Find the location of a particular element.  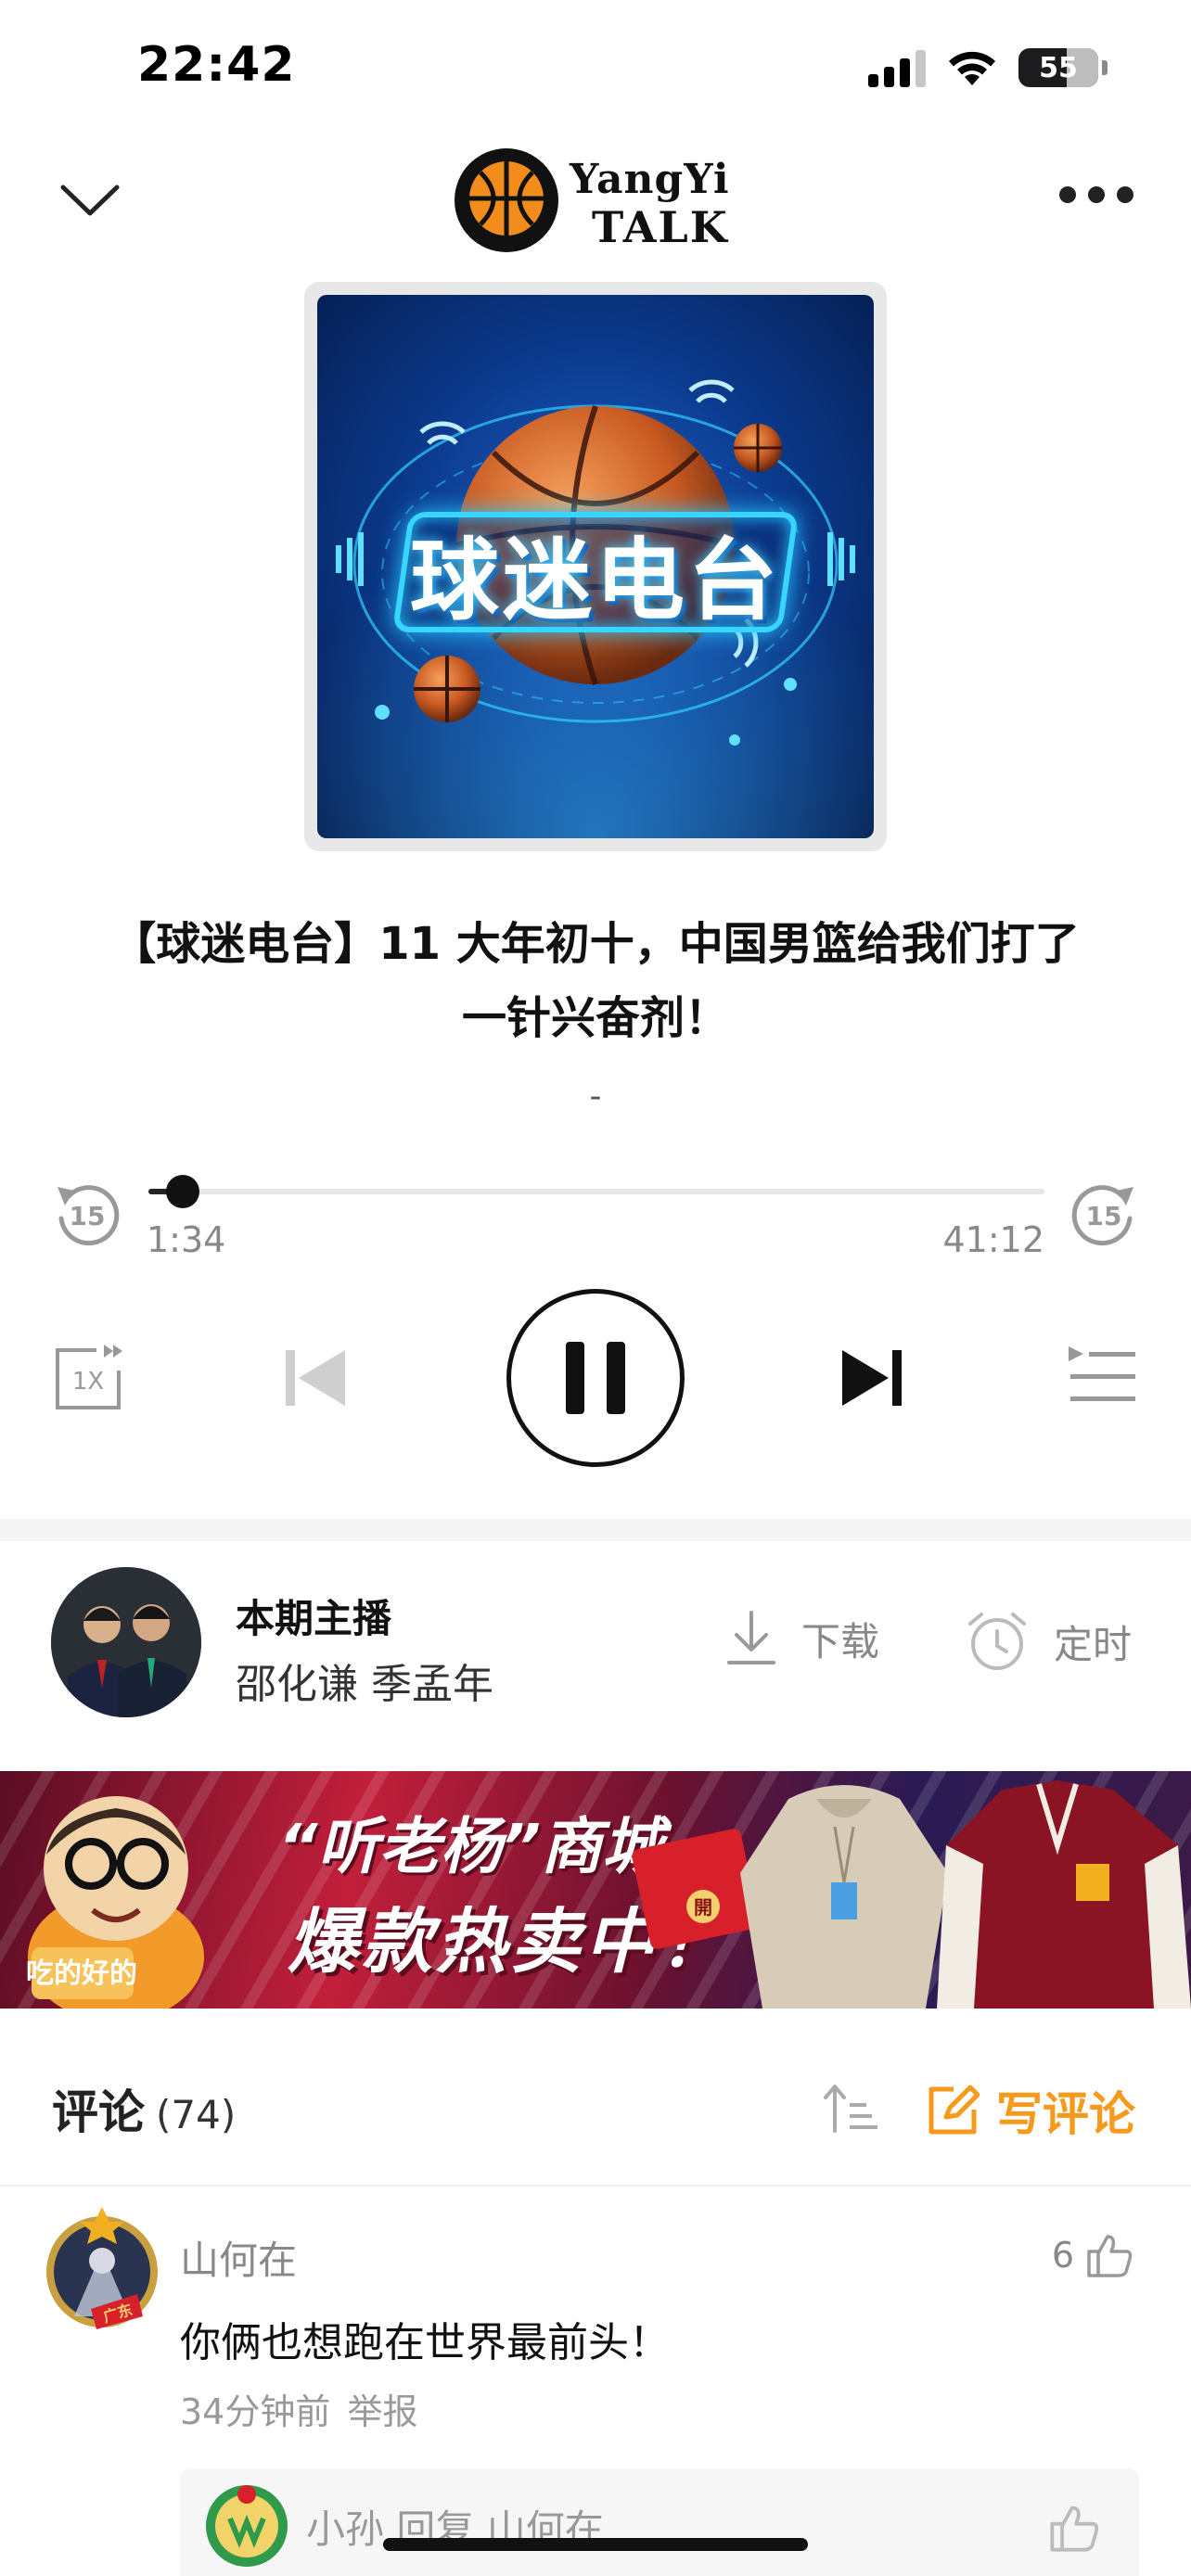

home-indicator is located at coordinates (595, 2544).